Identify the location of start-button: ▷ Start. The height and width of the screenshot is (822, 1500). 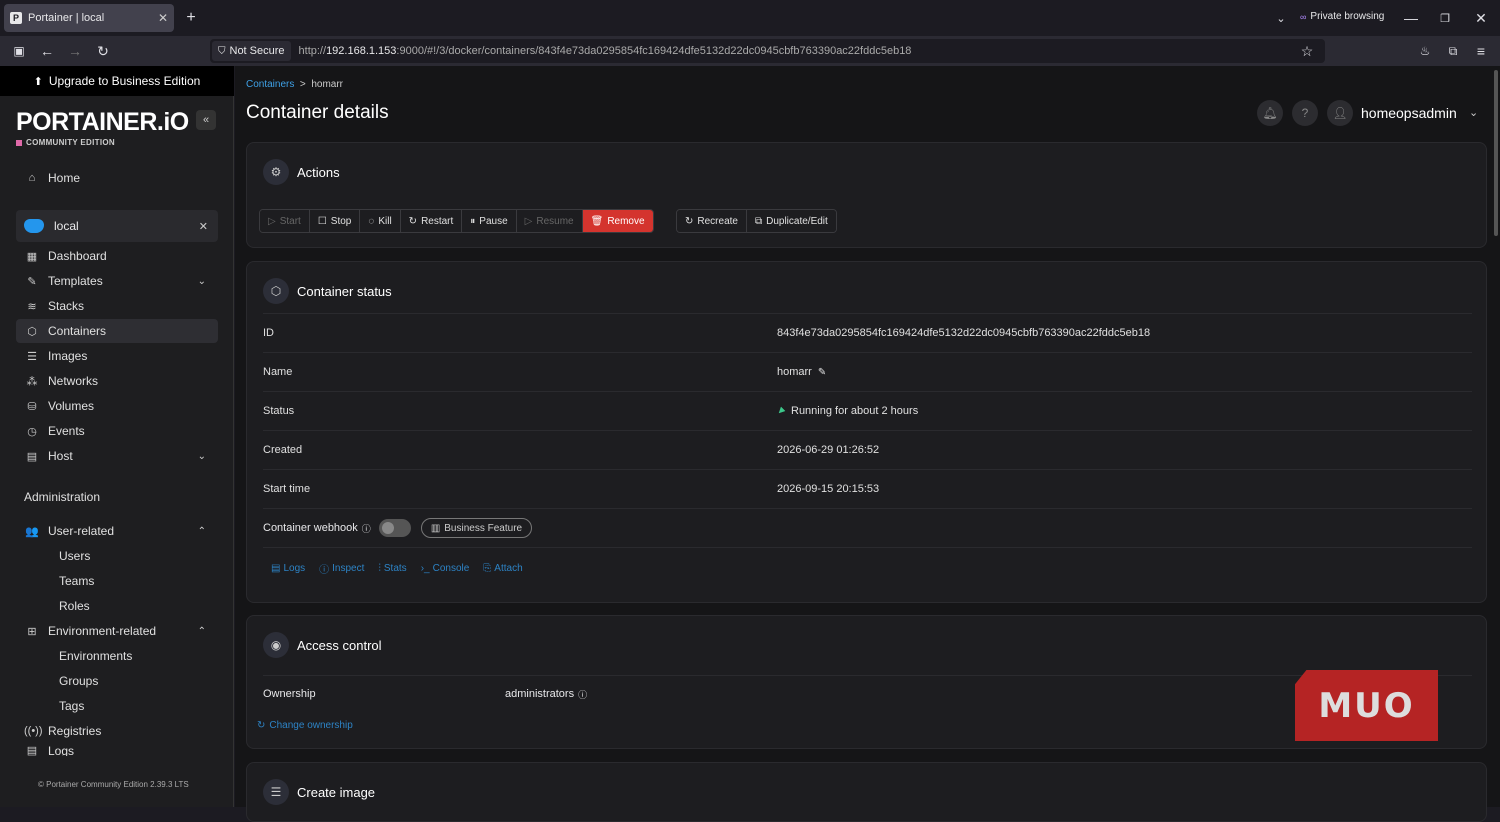
(285, 221).